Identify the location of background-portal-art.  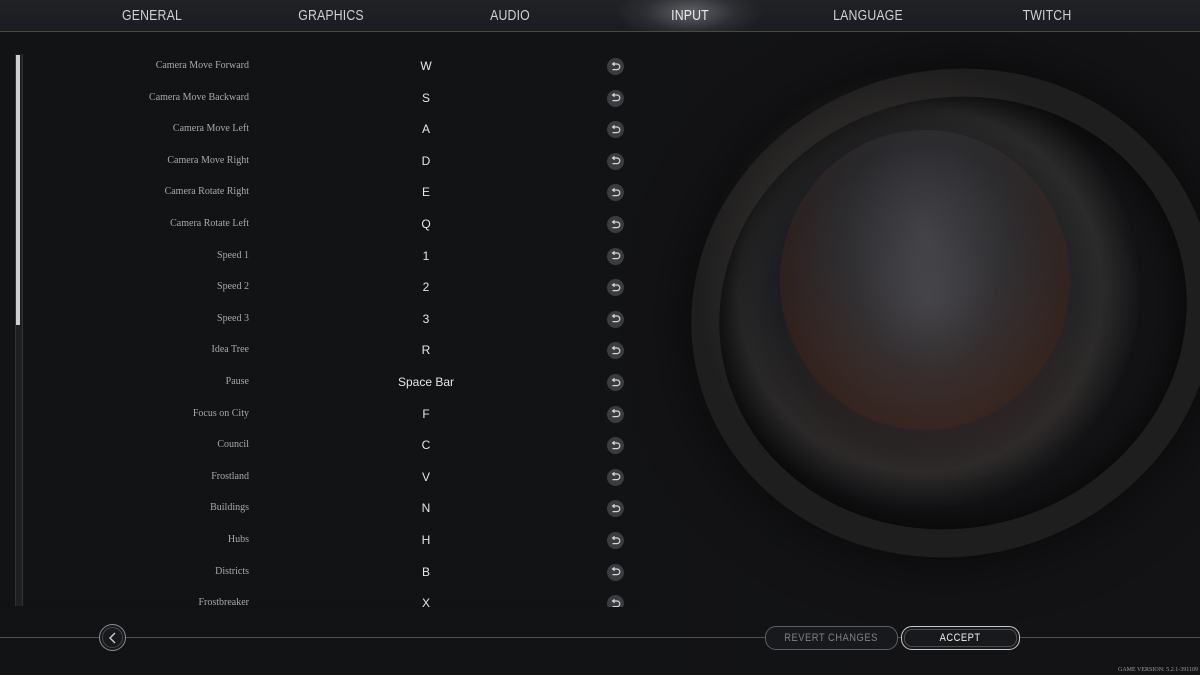
(925, 280).